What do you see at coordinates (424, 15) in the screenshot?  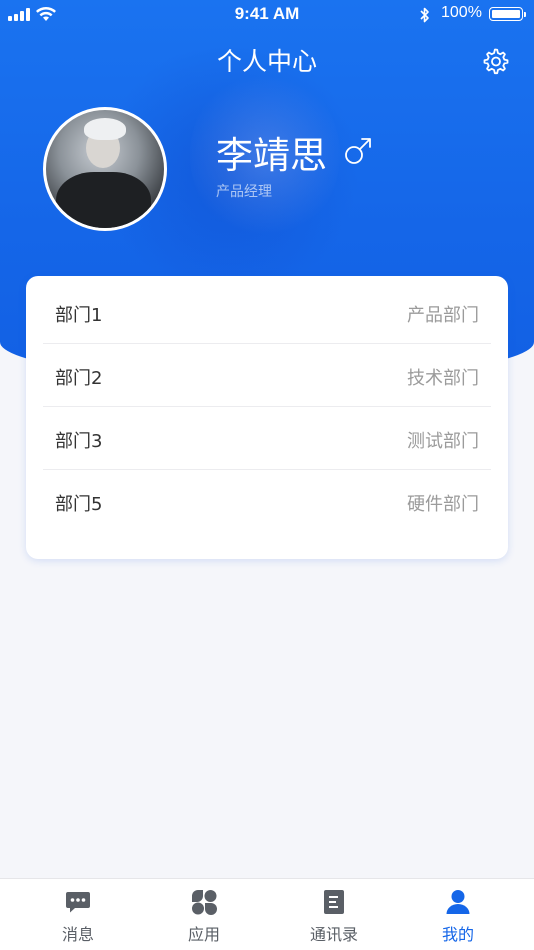 I see `bluetooth-icon` at bounding box center [424, 15].